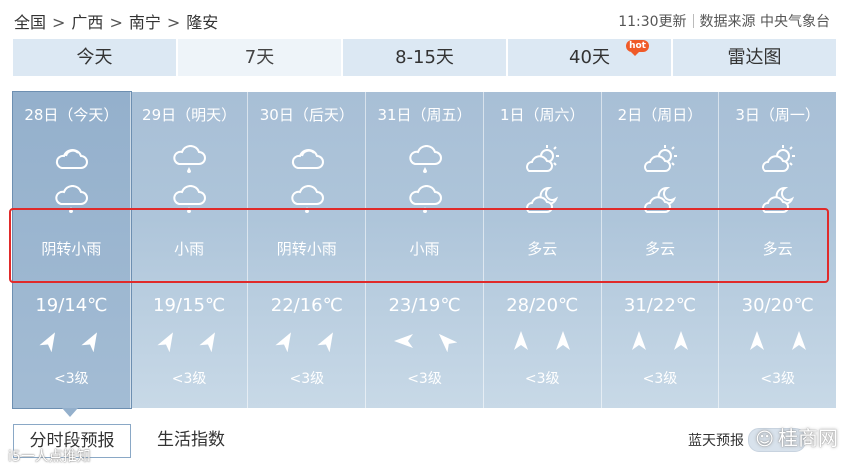  What do you see at coordinates (659, 305) in the screenshot?
I see `temperature-range: 31/22℃` at bounding box center [659, 305].